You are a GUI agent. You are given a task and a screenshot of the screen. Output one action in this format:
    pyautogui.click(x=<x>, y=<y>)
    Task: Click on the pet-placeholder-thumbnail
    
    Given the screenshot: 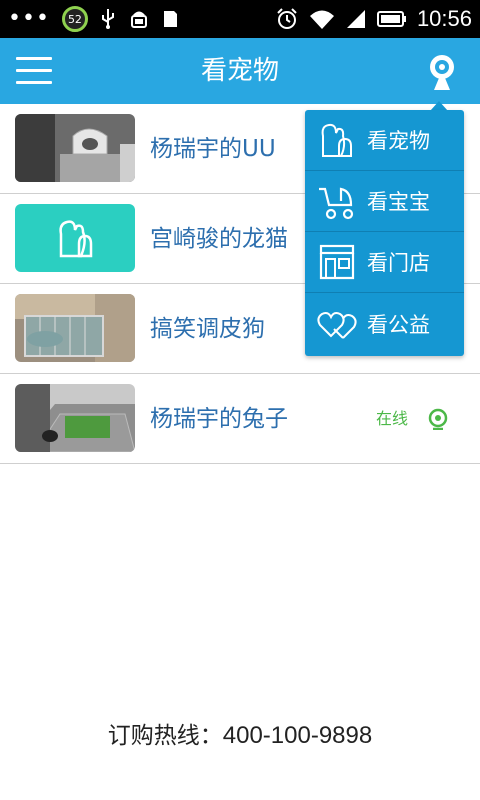 What is the action you would take?
    pyautogui.click(x=75, y=238)
    